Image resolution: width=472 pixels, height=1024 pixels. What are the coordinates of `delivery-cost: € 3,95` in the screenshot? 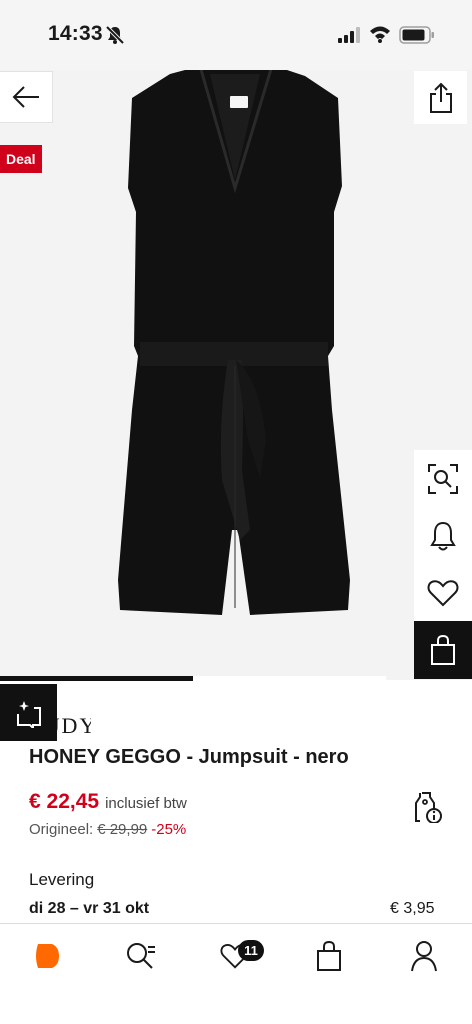 It's located at (412, 908).